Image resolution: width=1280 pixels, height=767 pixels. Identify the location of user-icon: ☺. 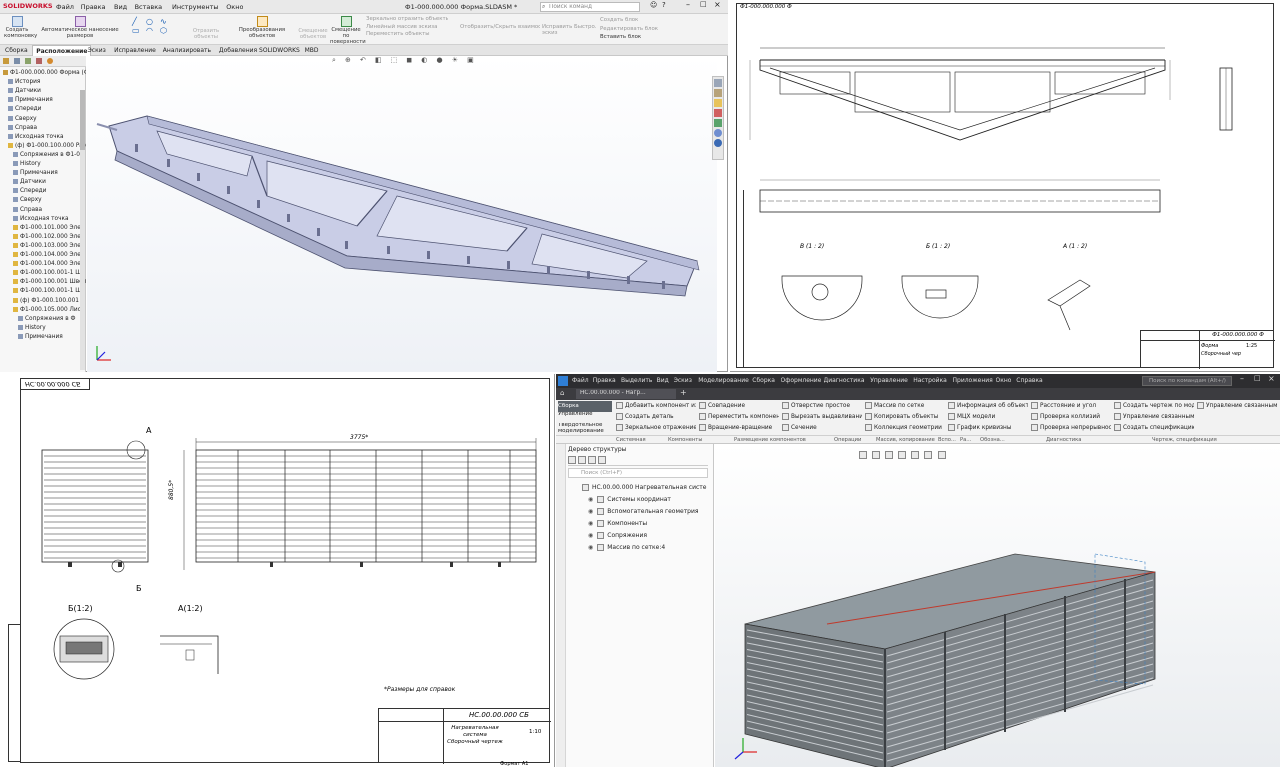
(653, 5).